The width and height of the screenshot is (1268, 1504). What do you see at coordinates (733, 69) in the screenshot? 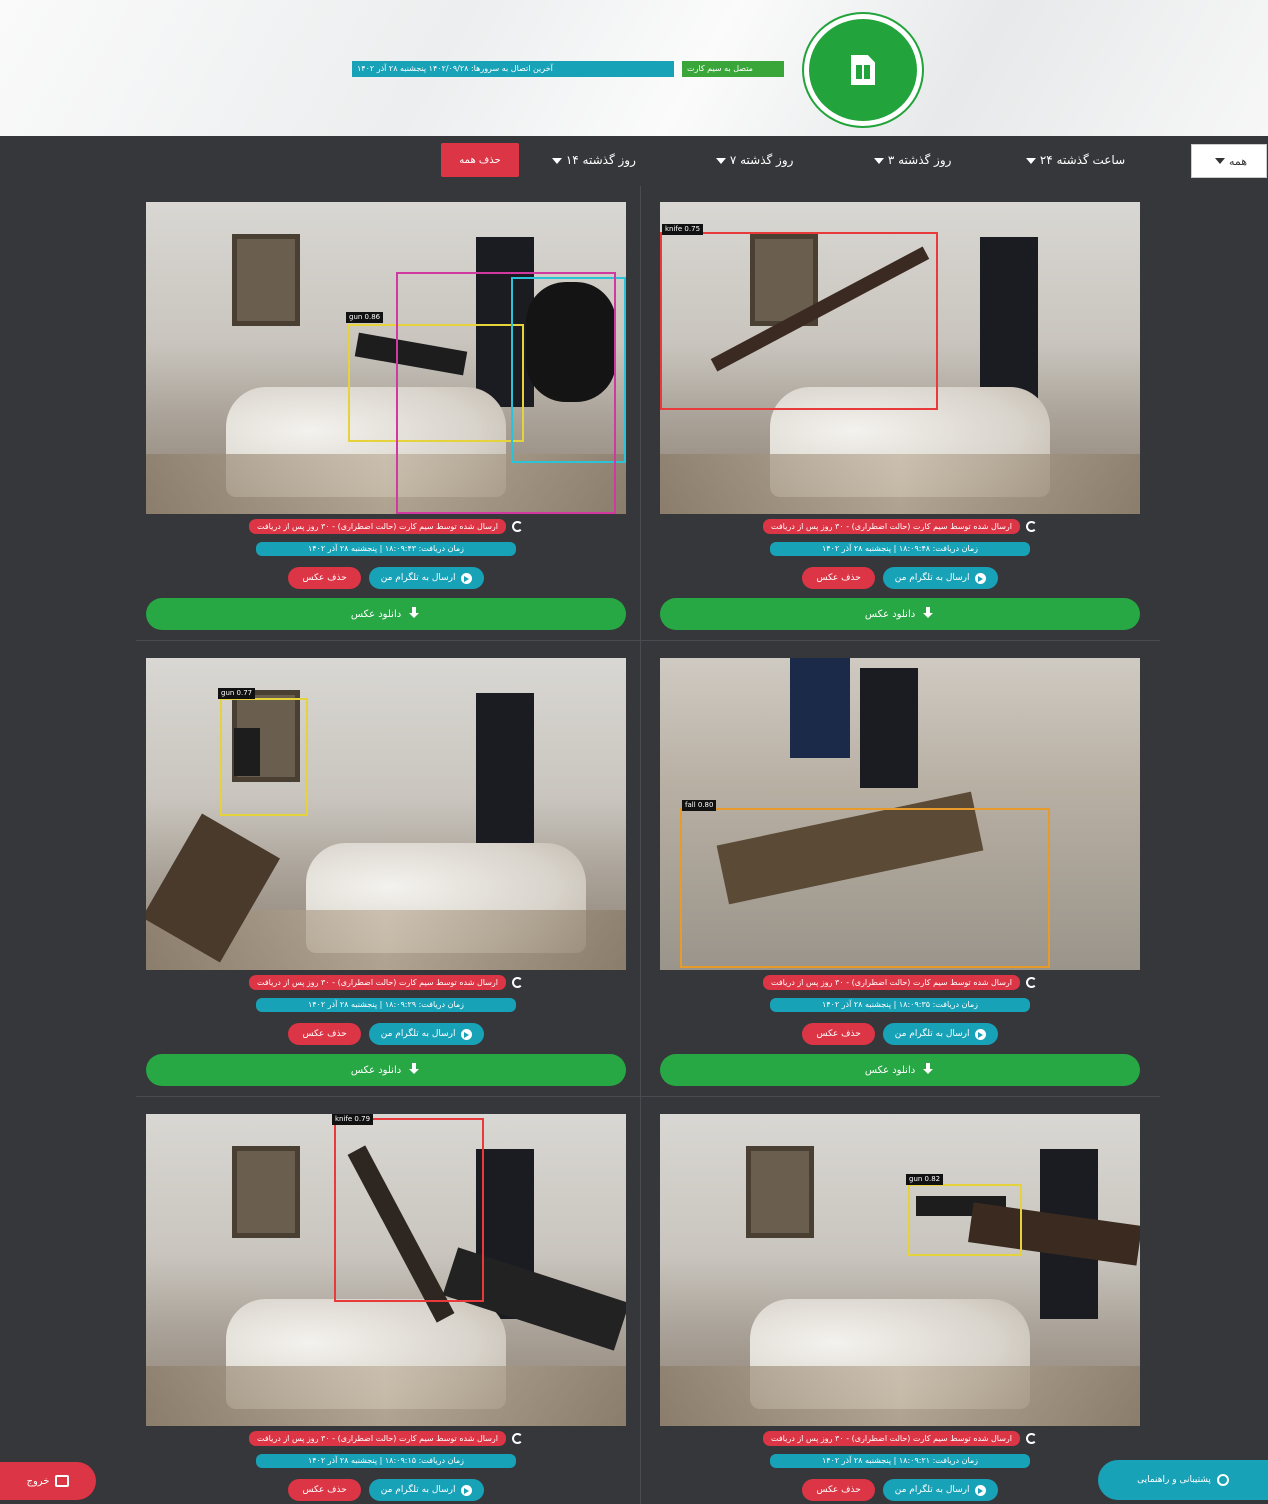
I see `sim-status-badge: متصل به سیم کارت` at bounding box center [733, 69].